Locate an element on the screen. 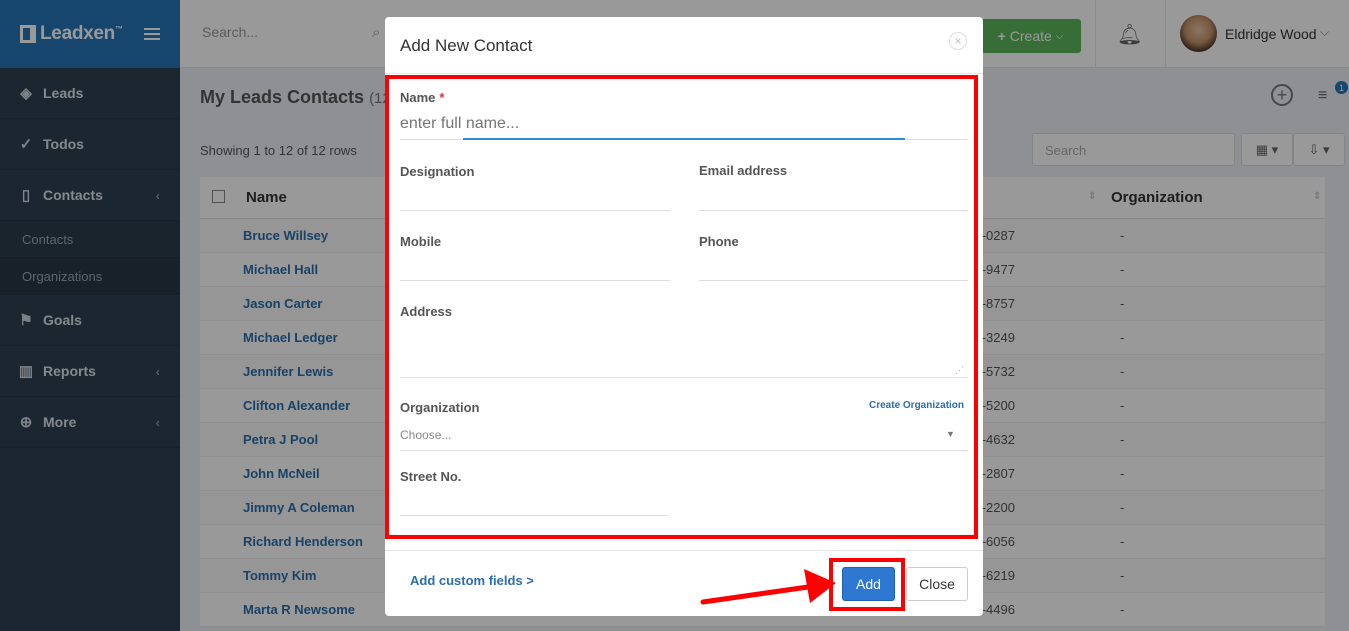 This screenshot has width=1349, height=631. required-marker: * is located at coordinates (442, 97).